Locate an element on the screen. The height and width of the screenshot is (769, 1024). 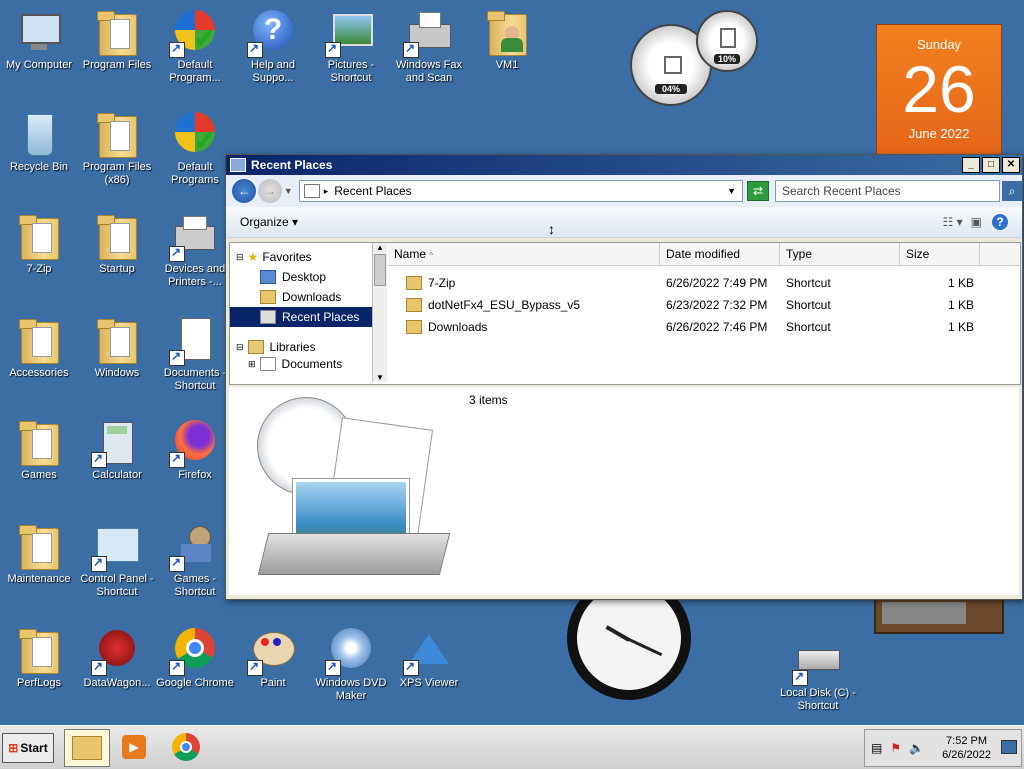
column-date-modified: Date modified is located at coordinates (720, 254).